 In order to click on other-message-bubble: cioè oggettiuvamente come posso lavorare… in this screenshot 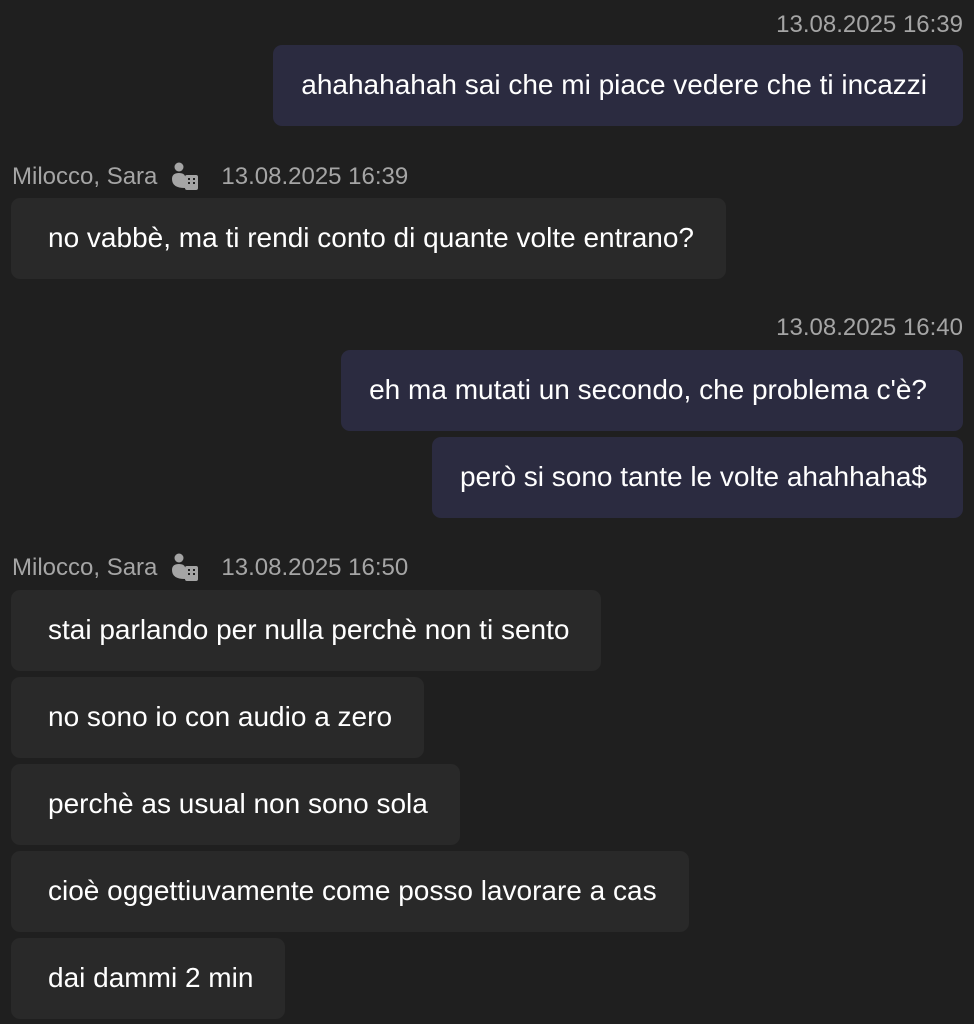, I will do `click(350, 891)`.